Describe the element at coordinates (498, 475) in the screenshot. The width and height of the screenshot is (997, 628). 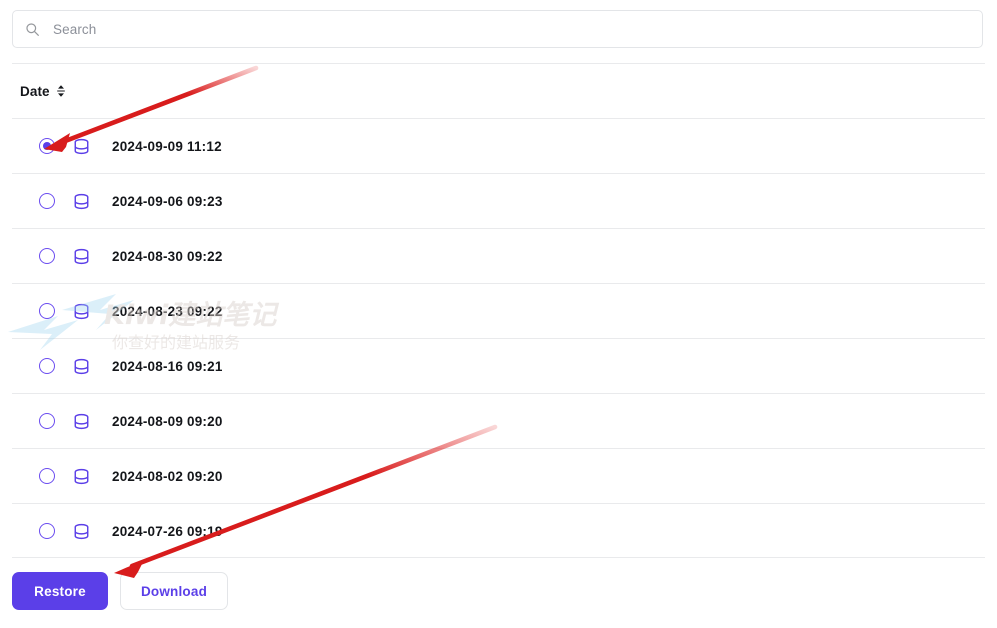
I see `table-row: 2024-08-02 09:20` at that location.